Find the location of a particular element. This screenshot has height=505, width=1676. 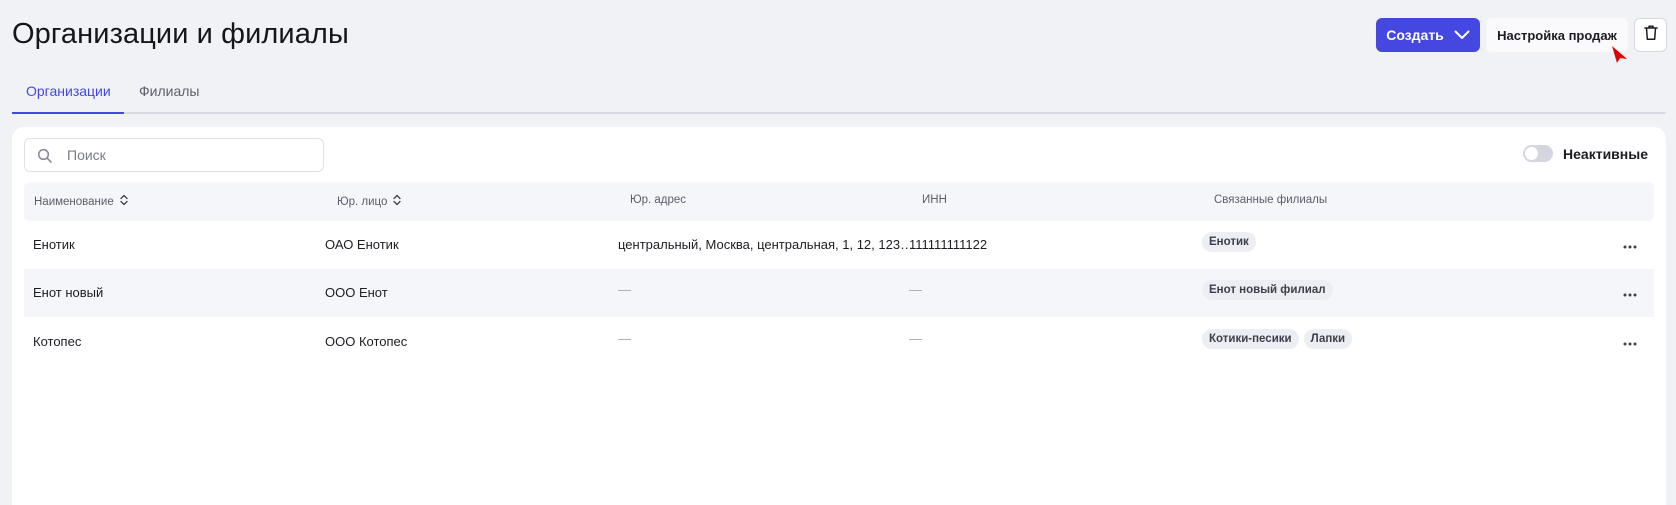

cell-branches: Енотик is located at coordinates (1231, 242).